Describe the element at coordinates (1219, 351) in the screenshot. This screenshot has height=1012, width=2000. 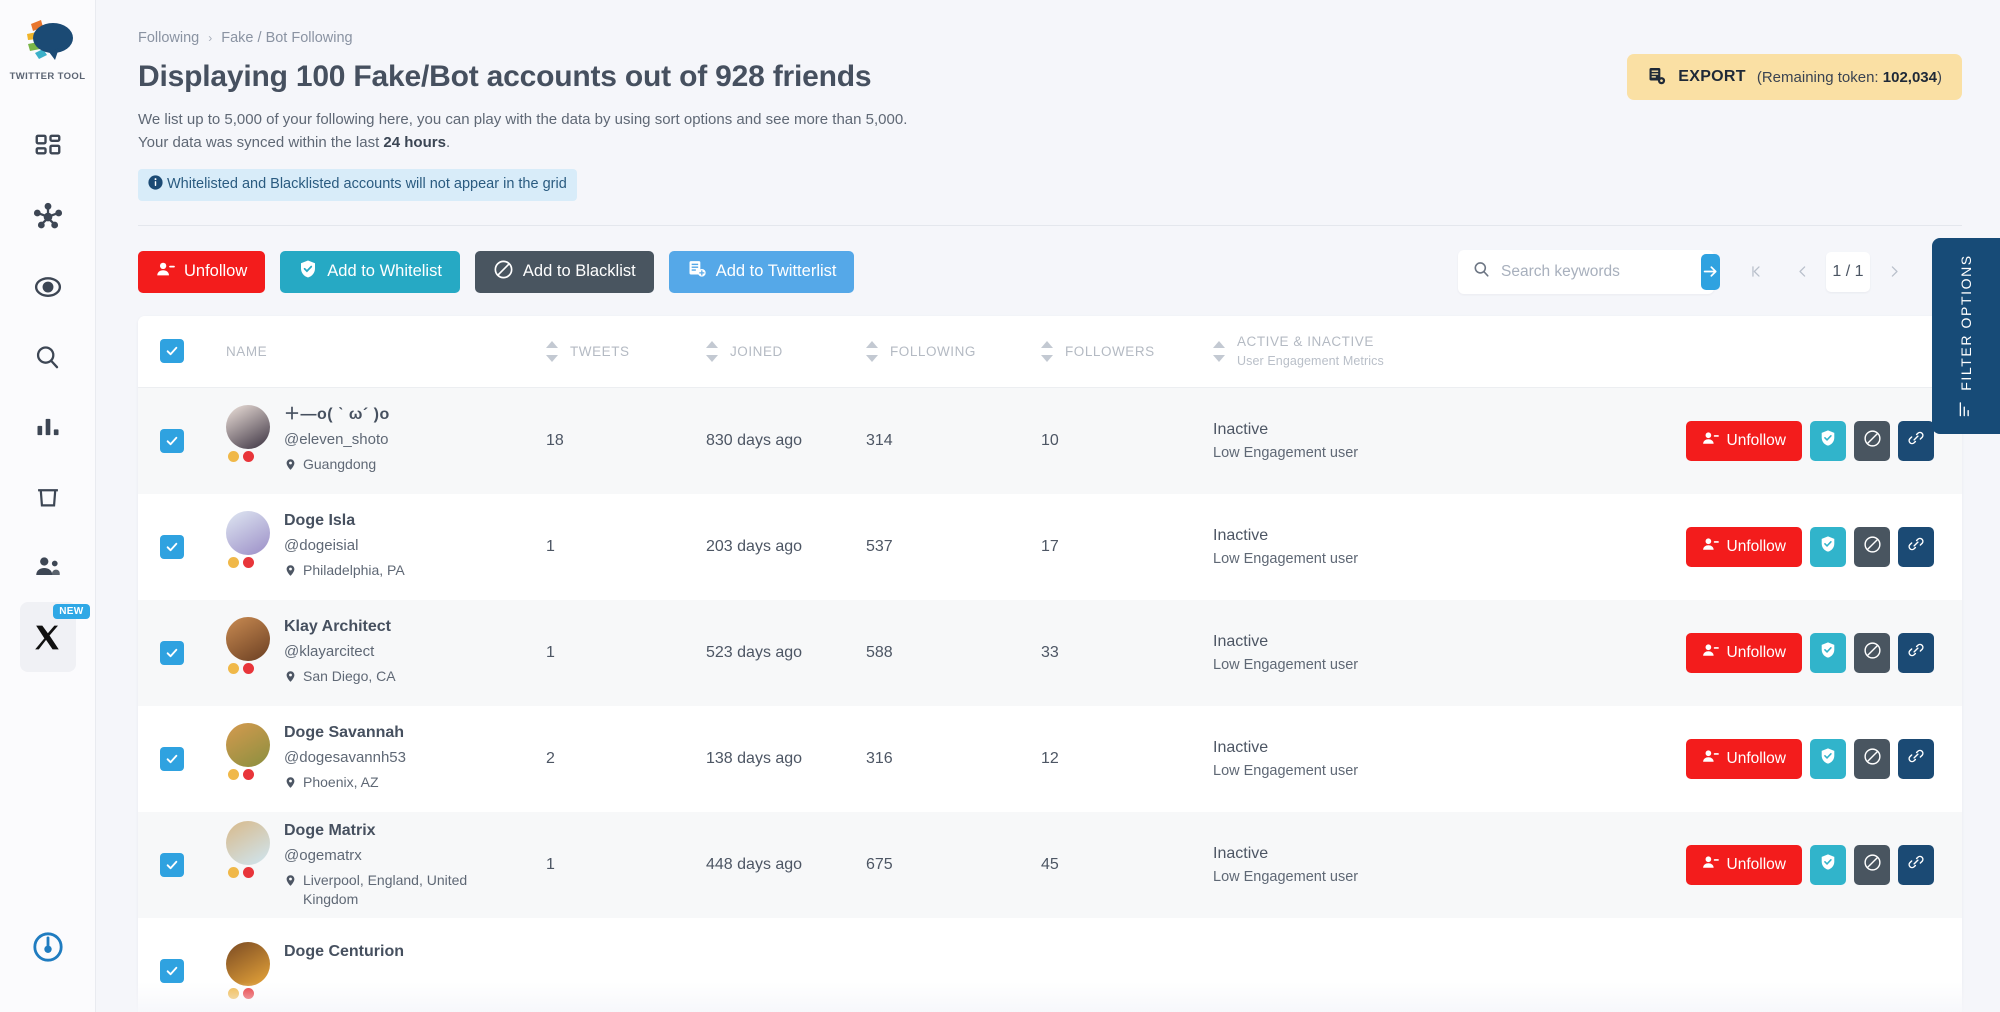
I see `sort-active-icon` at that location.